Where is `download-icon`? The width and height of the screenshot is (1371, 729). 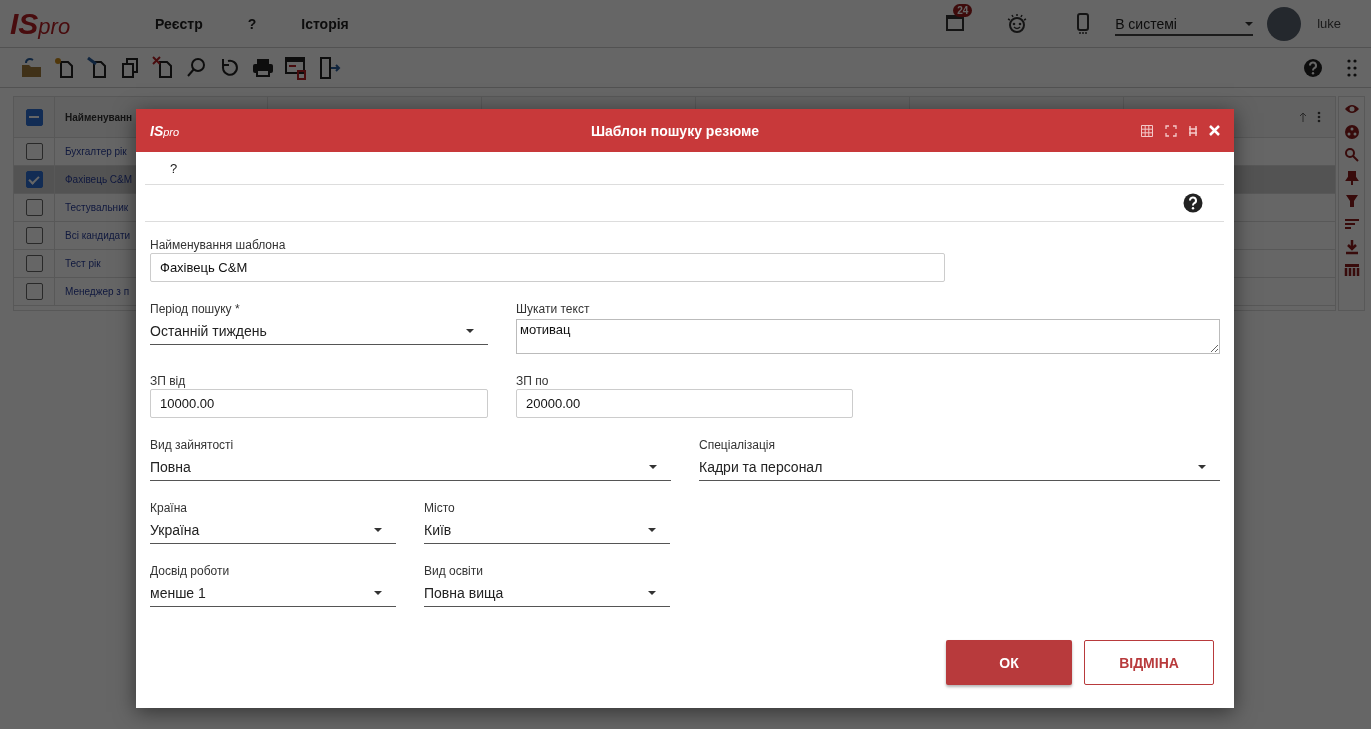 download-icon is located at coordinates (1351, 247).